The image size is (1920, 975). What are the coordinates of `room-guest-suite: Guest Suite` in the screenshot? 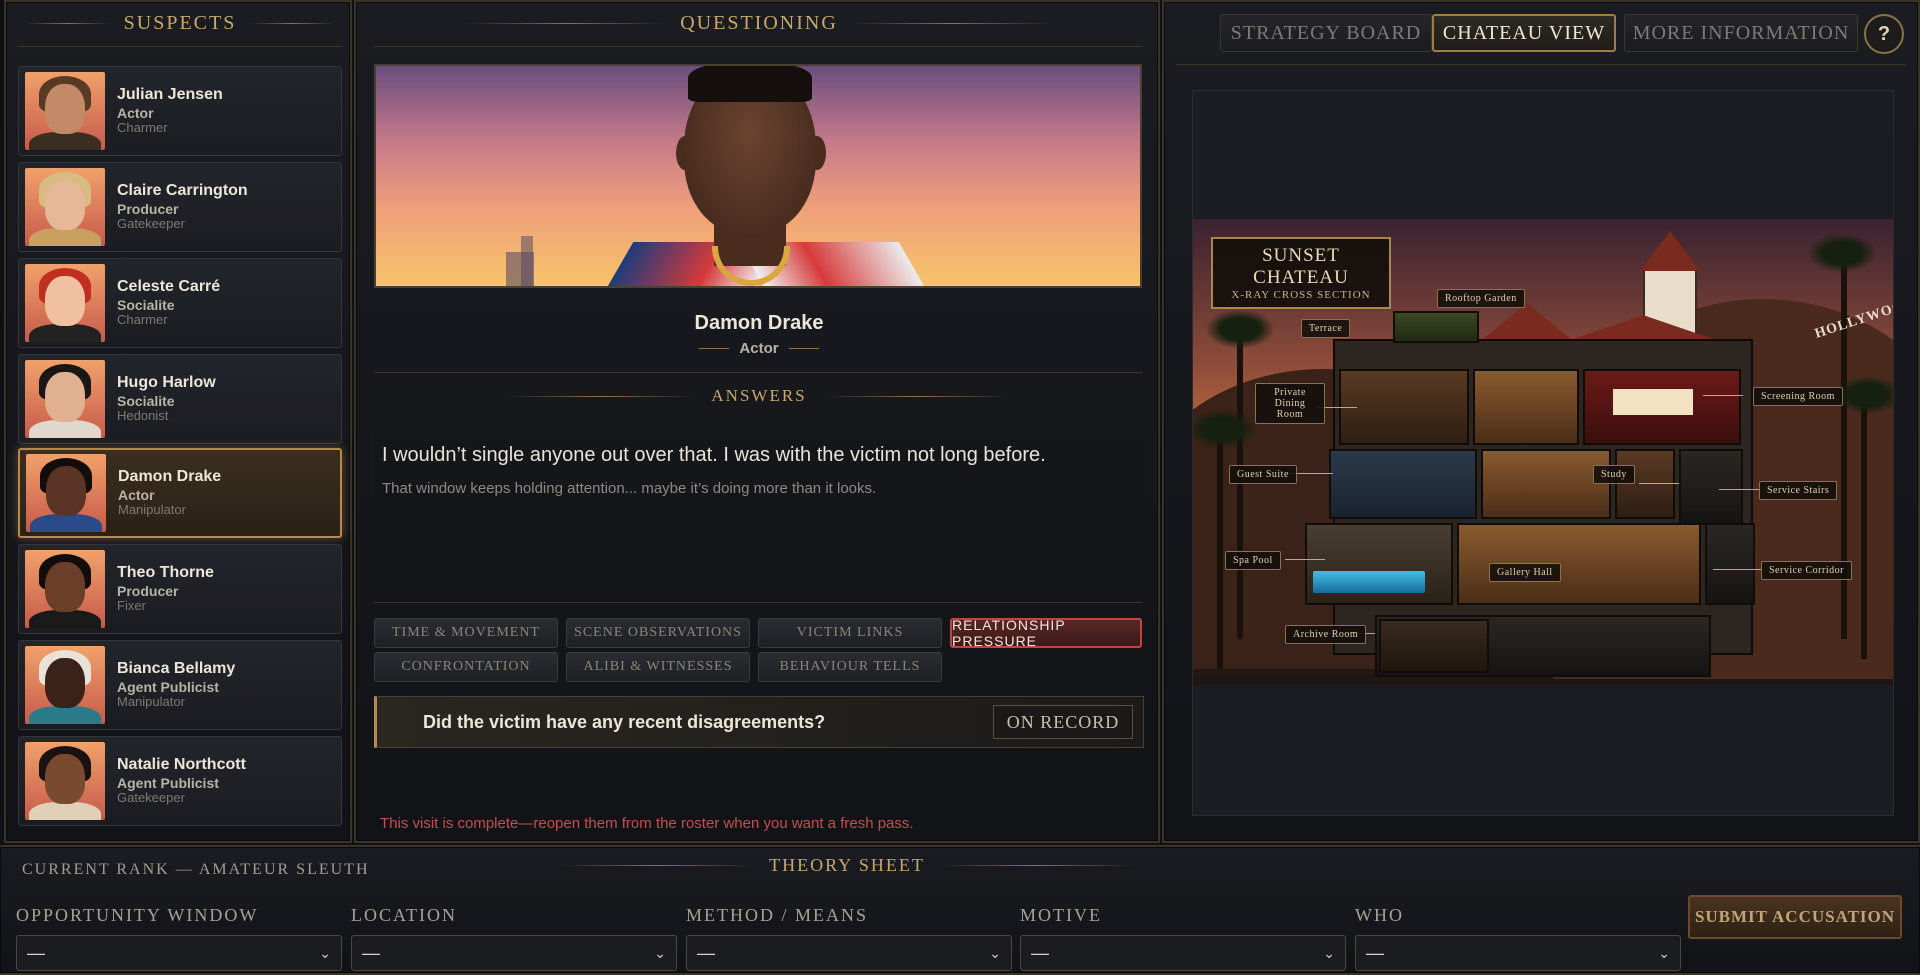 It's located at (1263, 474).